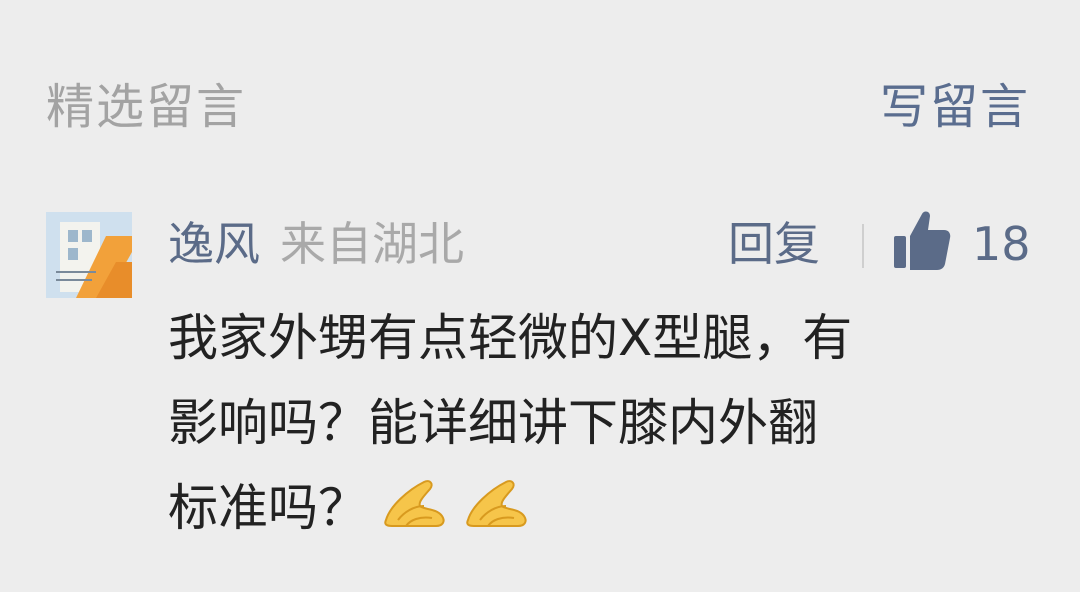  I want to click on section-title: 精选留言, so click(146, 107).